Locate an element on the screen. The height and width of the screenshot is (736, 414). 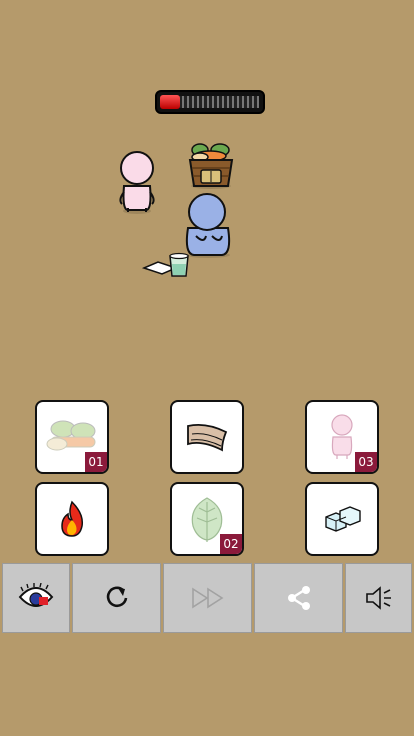
cloth-icon is located at coordinates (207, 437).